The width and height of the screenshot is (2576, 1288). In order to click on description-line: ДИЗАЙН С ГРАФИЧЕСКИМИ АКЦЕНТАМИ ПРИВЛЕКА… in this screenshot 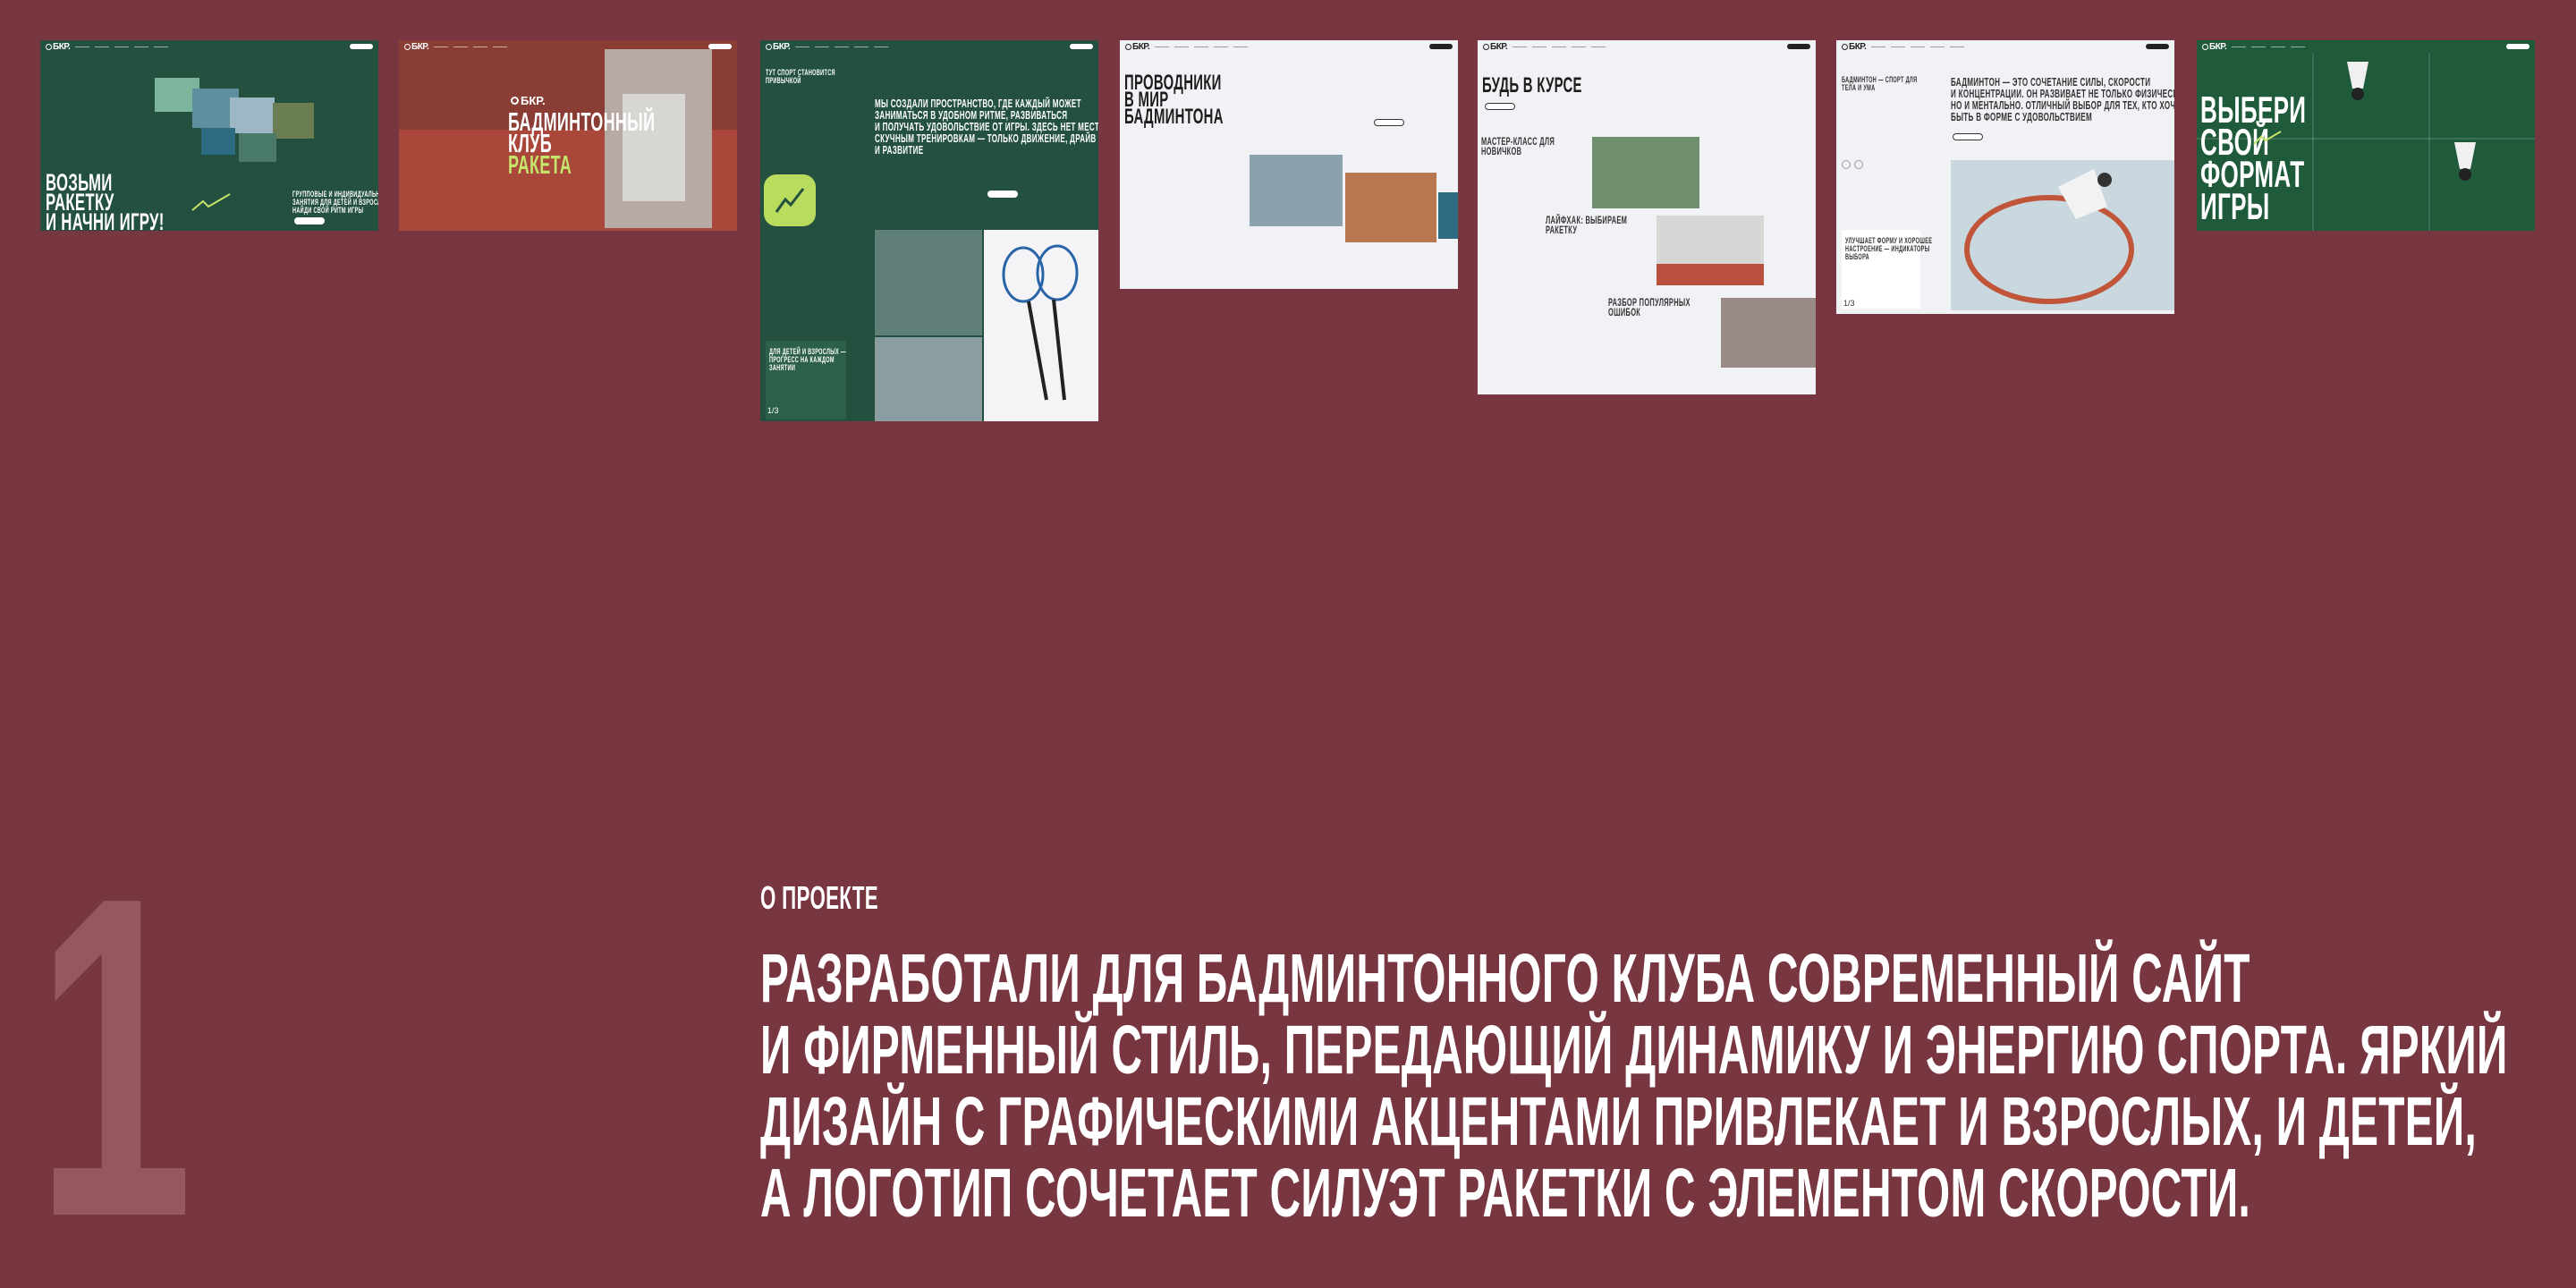, I will do `click(1619, 1121)`.